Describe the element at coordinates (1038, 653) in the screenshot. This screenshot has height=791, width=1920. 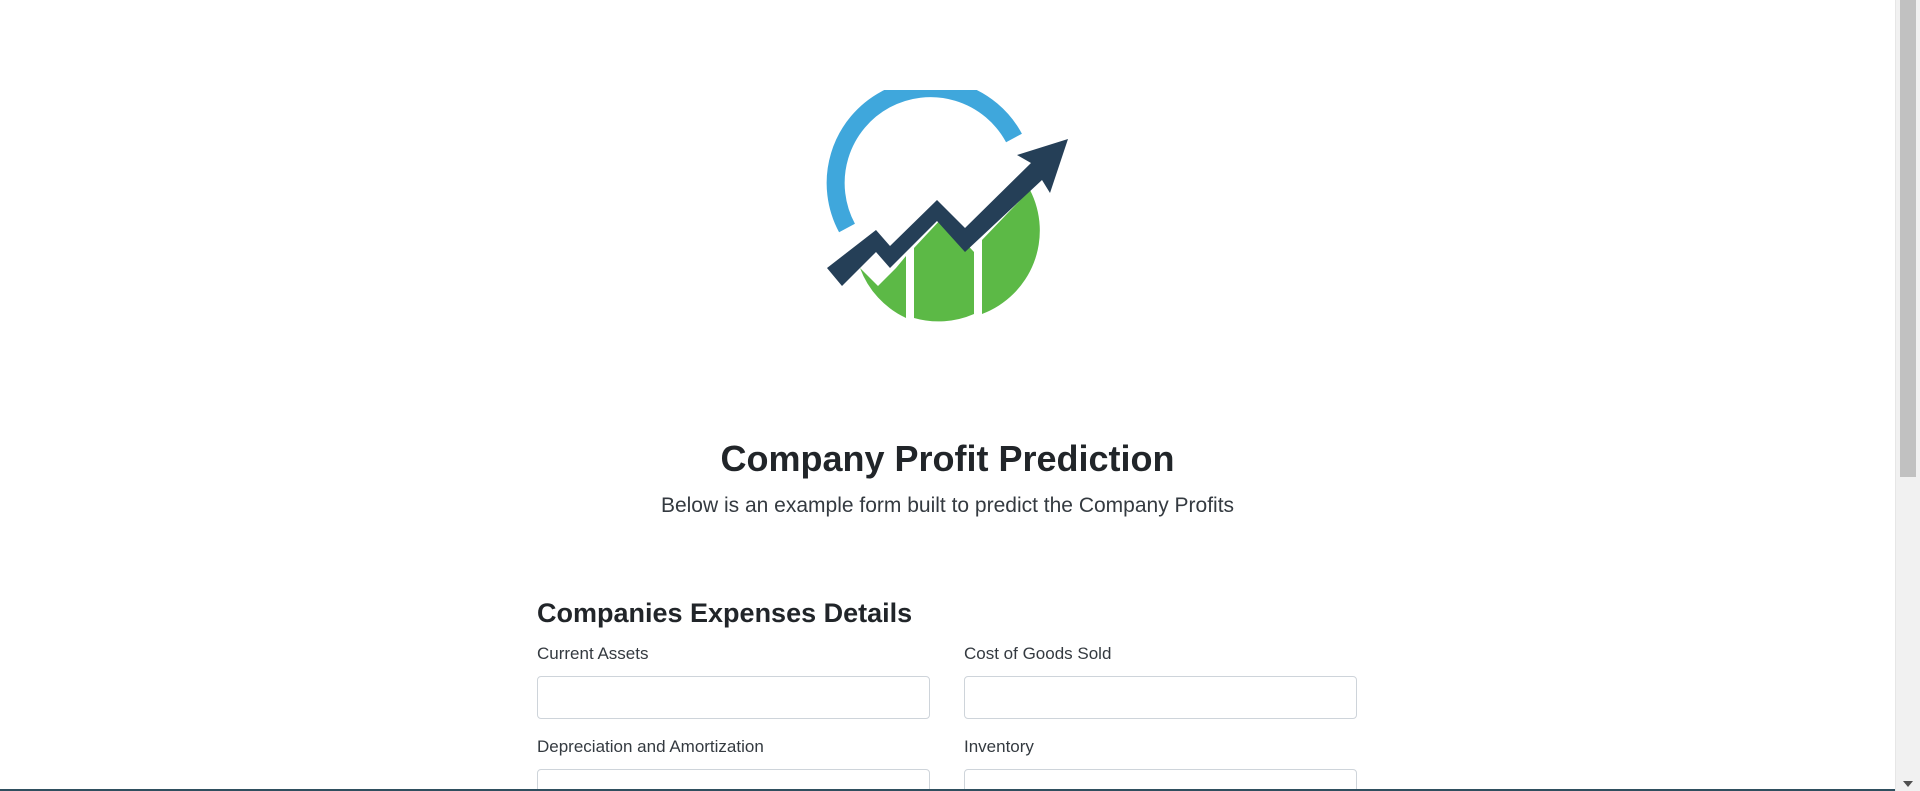
I see `cost-of-goods-sold-label: Cost of Goods Sold` at that location.